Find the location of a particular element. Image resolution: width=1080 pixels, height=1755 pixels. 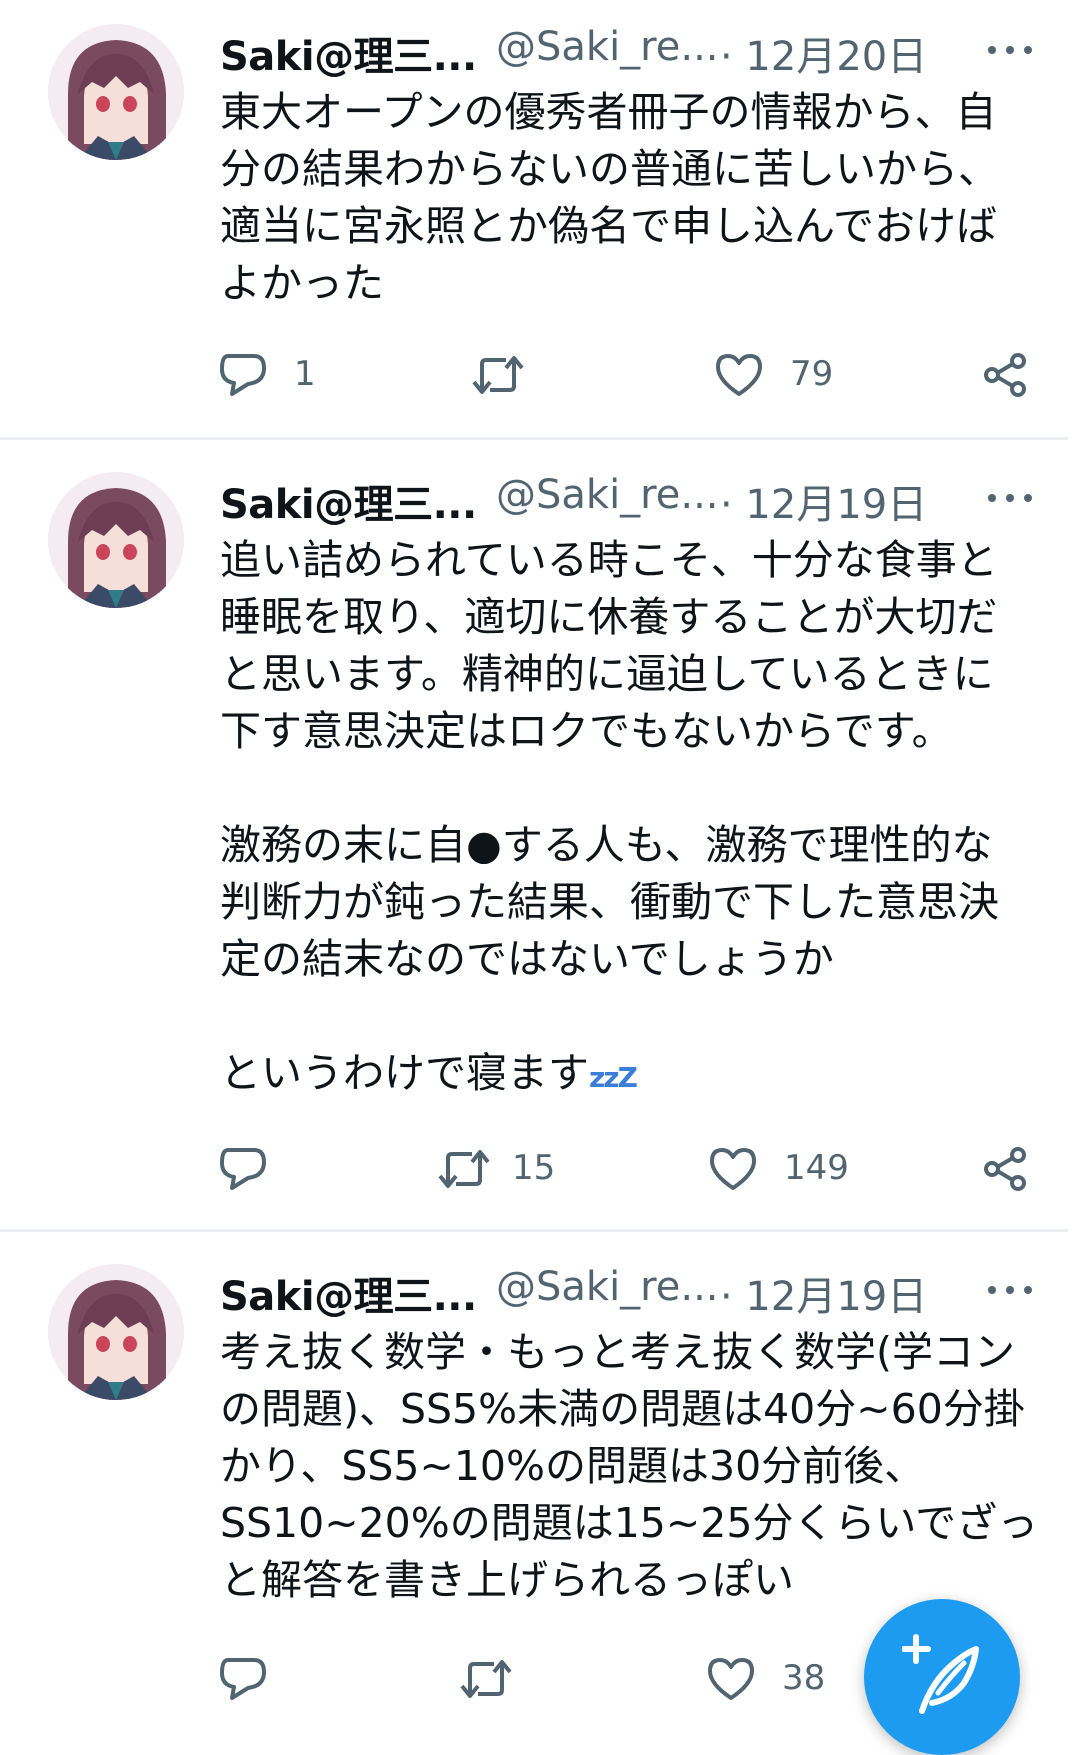

tweet-text-line: 睡眠を取り、適切に休養することが大切だ is located at coordinates (609, 617).